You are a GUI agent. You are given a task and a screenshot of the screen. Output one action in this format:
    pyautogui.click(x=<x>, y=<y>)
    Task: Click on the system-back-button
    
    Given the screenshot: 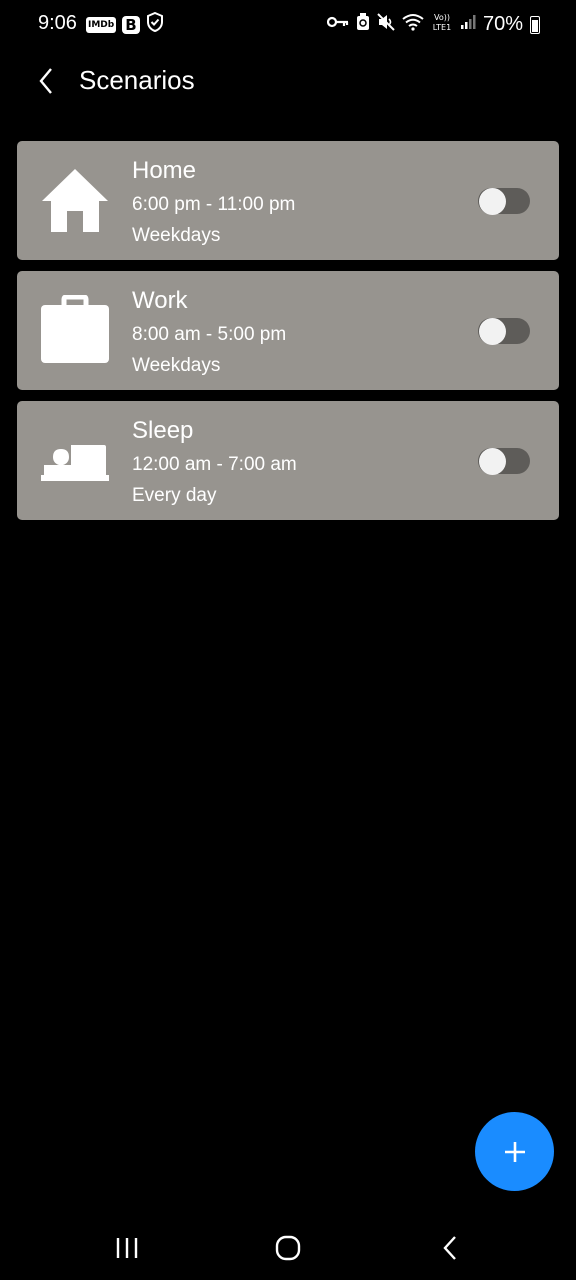 What is the action you would take?
    pyautogui.click(x=450, y=1248)
    